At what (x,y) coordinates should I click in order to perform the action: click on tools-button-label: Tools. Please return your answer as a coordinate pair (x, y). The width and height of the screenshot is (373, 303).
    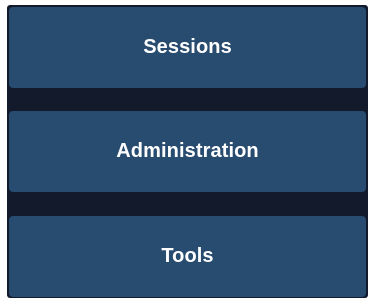
    Looking at the image, I should click on (187, 256).